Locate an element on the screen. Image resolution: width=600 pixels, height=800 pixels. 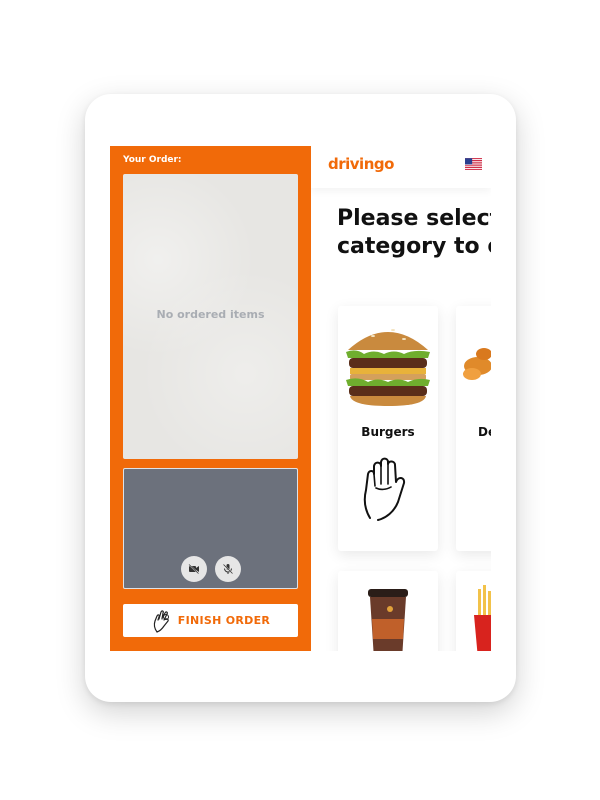
video-preview is located at coordinates (210, 528).